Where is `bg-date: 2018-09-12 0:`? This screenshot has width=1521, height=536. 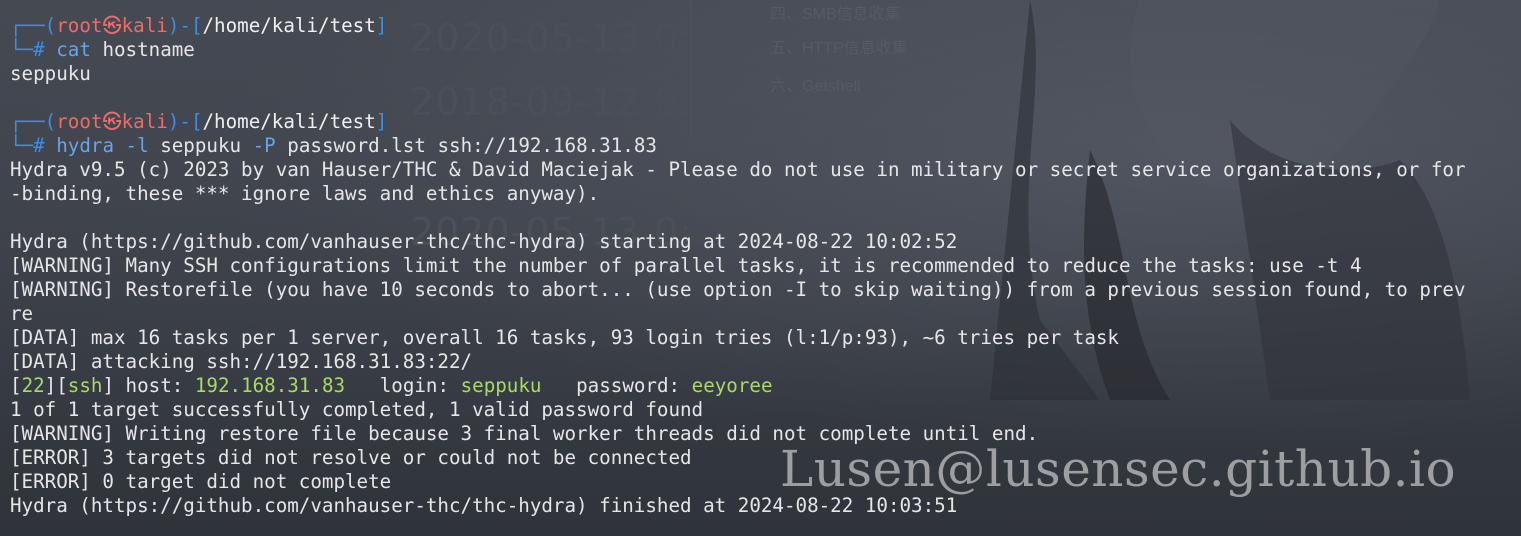 bg-date: 2018-09-12 0: is located at coordinates (551, 102).